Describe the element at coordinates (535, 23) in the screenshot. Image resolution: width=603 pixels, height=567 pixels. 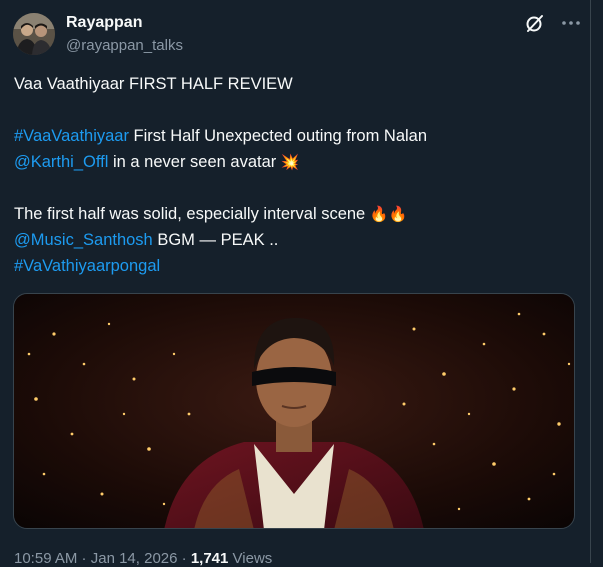
I see `grok-slash-circle-icon` at that location.